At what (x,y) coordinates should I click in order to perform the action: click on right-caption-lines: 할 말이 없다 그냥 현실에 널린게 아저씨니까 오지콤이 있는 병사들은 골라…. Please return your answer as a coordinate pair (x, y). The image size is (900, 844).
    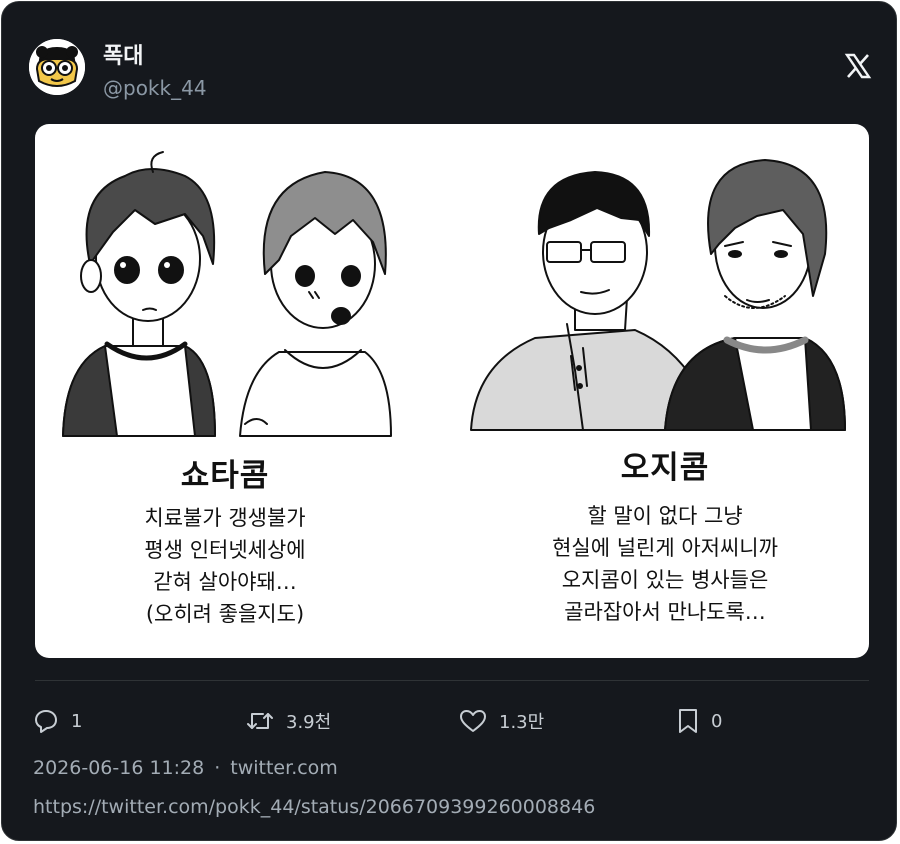
    Looking at the image, I should click on (665, 564).